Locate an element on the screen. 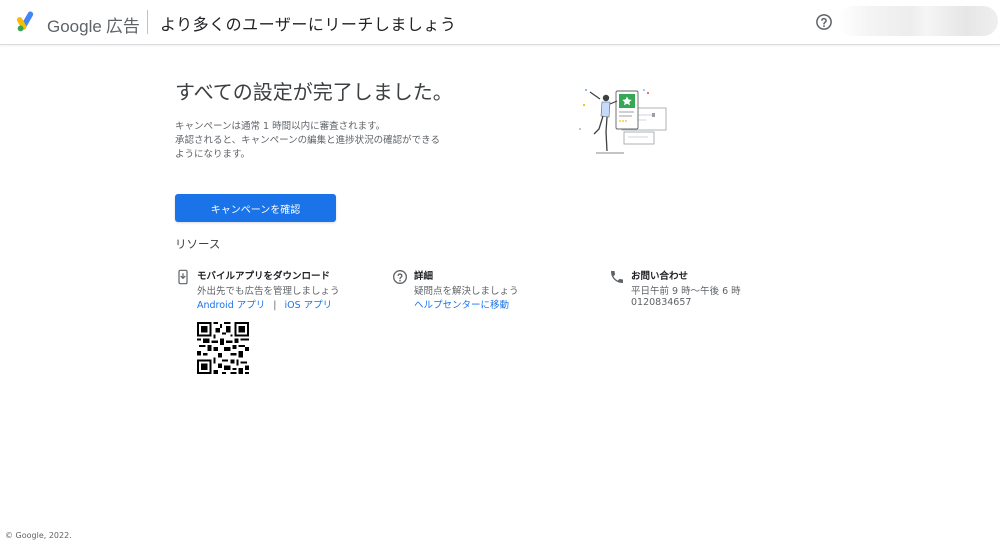  qr-code-icon is located at coordinates (223, 348).